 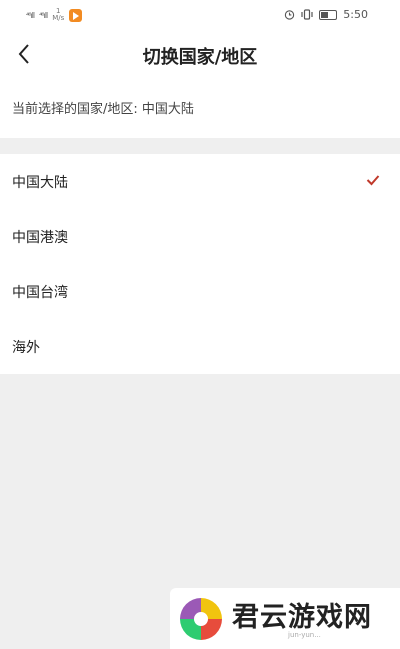 I want to click on alarm-icon, so click(x=290, y=15).